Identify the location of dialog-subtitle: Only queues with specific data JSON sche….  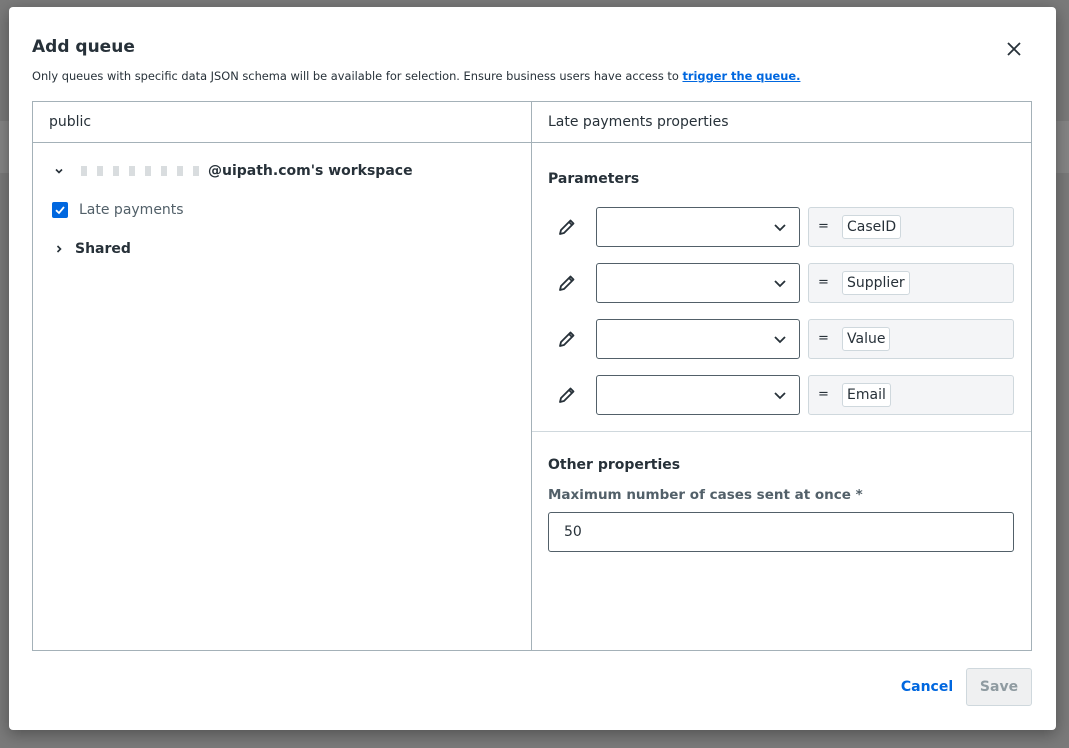
(416, 76).